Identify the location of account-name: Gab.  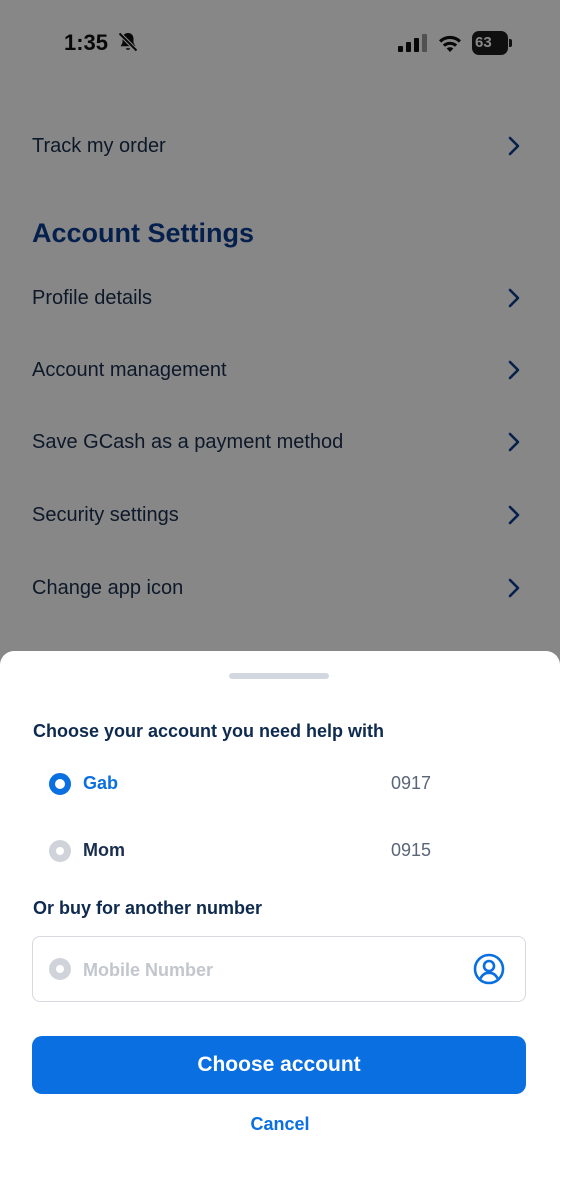
(101, 783).